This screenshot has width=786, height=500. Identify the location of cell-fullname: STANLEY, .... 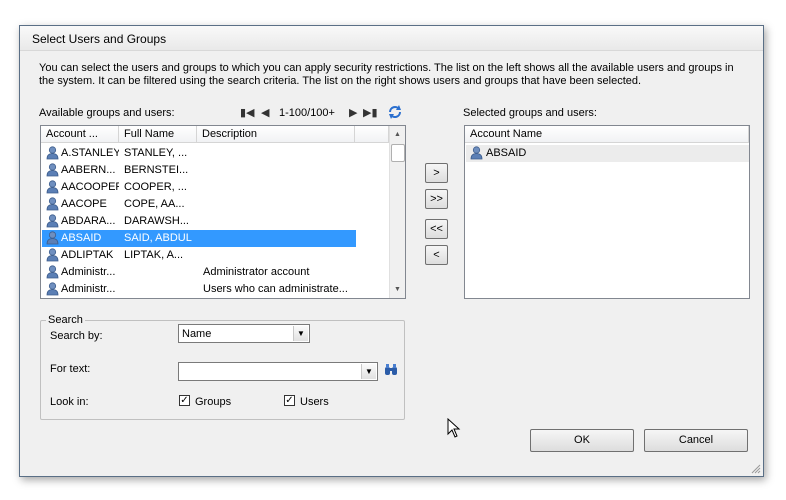
(156, 153).